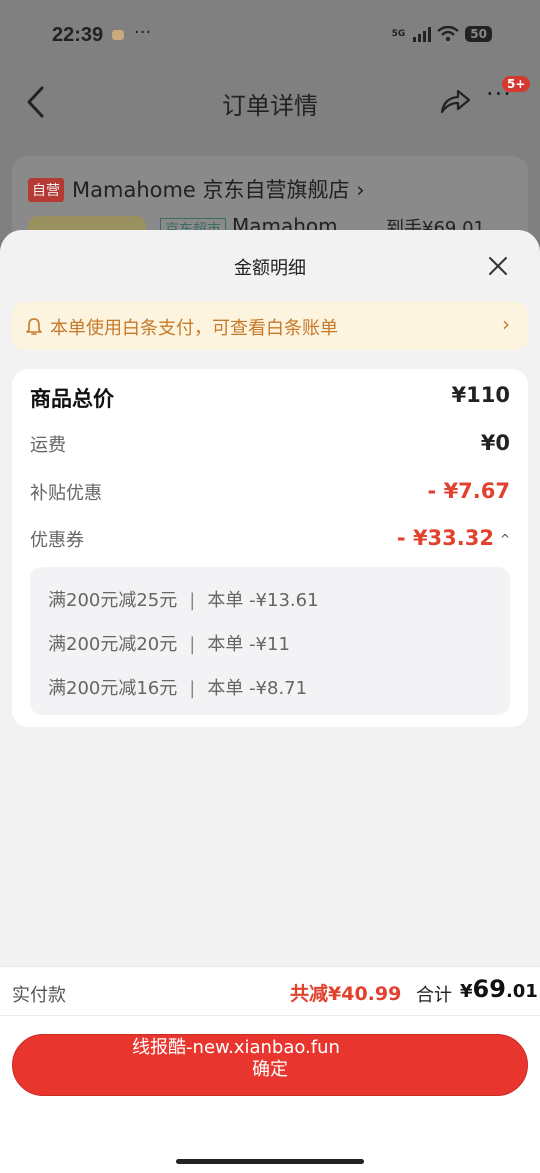 This screenshot has height=1173, width=540. Describe the element at coordinates (194, 328) in the screenshot. I see `notice-text: 本单使用白条支付，可查看白条账单` at that location.